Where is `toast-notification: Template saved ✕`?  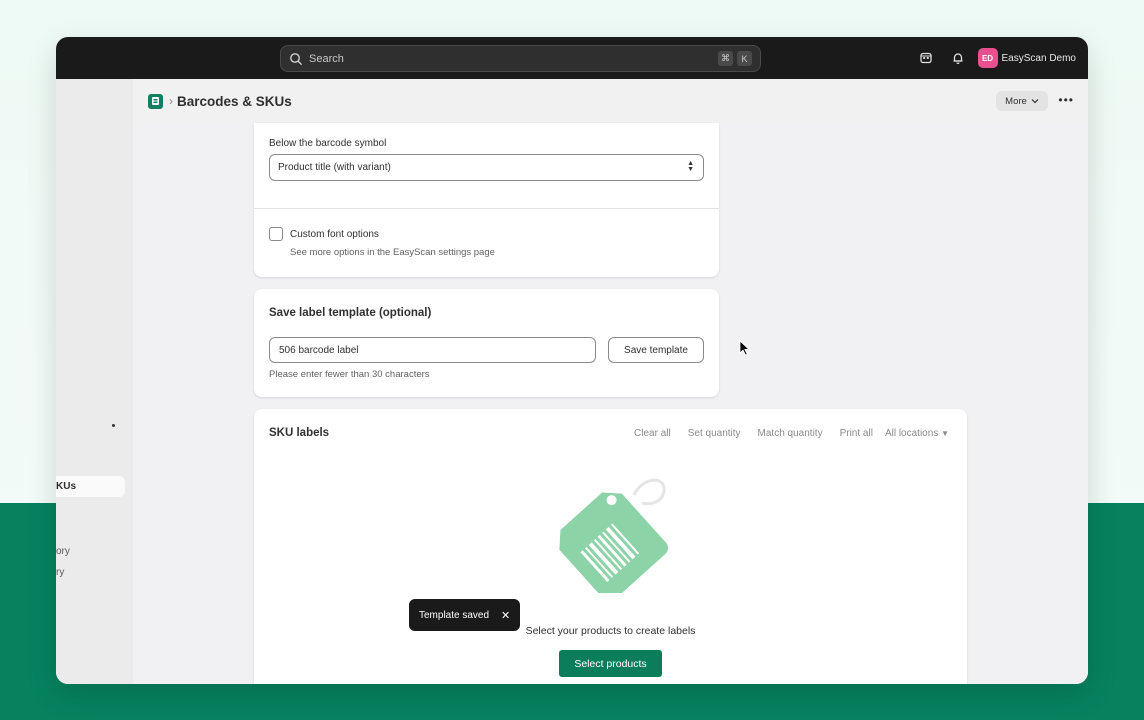
toast-notification: Template saved ✕ is located at coordinates (464, 615).